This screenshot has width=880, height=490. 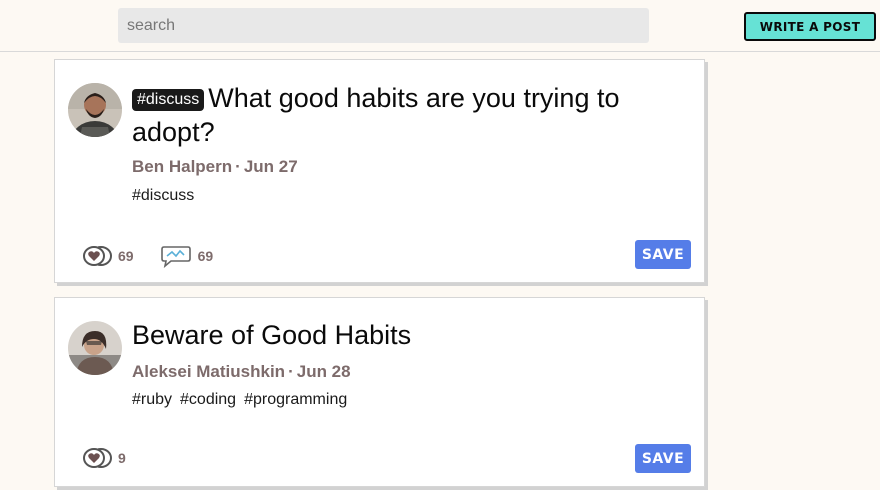 What do you see at coordinates (270, 166) in the screenshot?
I see `post-date: Jun 27` at bounding box center [270, 166].